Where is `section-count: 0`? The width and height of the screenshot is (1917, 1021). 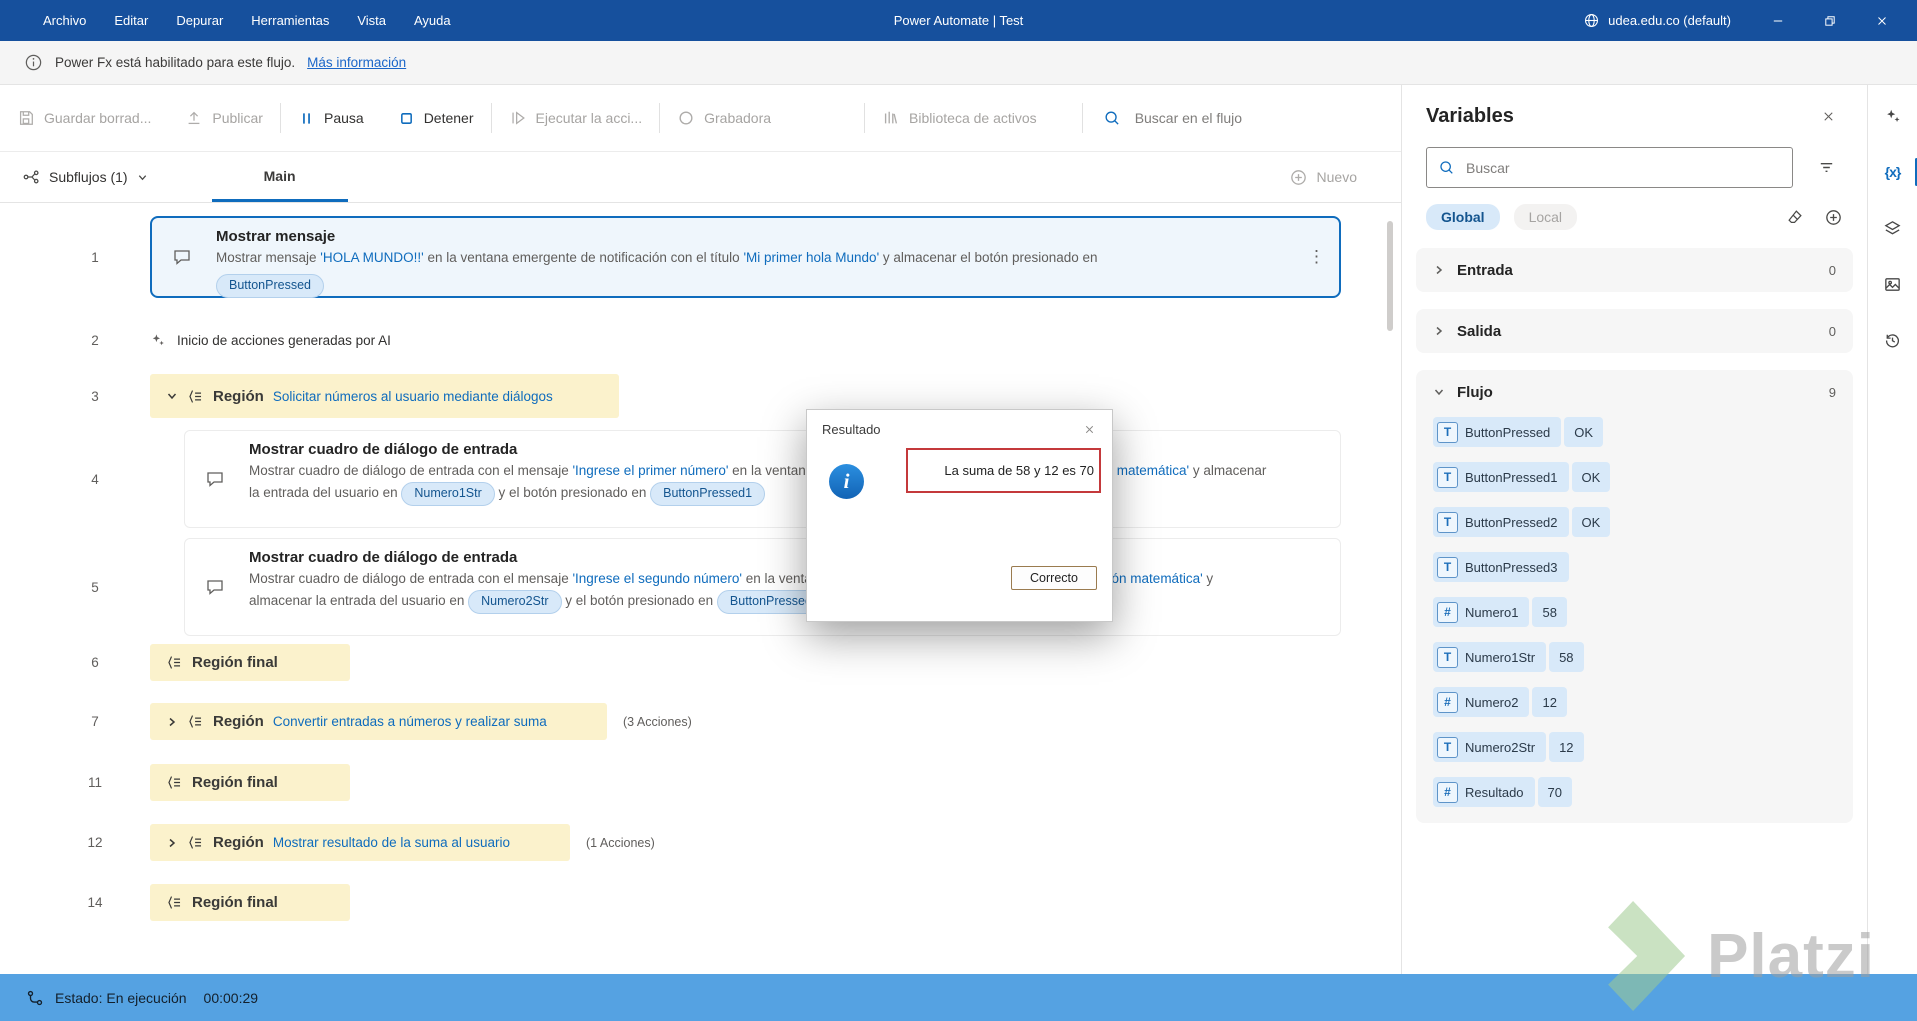
section-count: 0 is located at coordinates (1832, 331).